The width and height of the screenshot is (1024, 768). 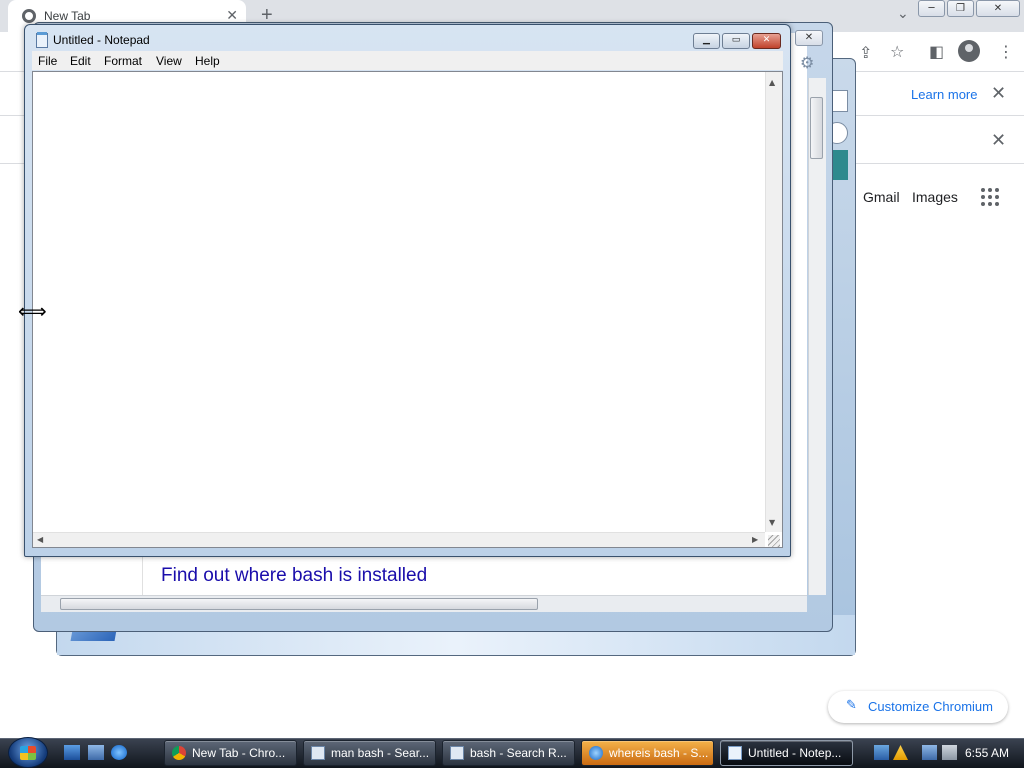 What do you see at coordinates (179, 753) in the screenshot?
I see `chrome-icon` at bounding box center [179, 753].